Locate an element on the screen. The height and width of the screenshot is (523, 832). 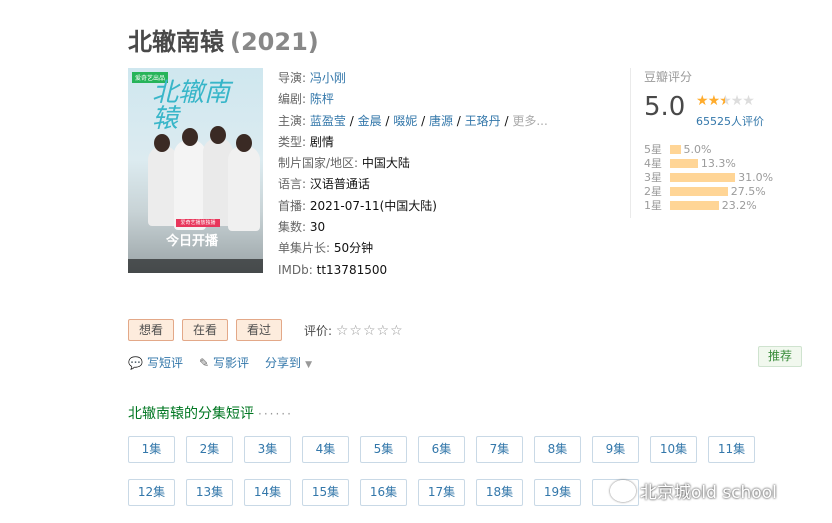
language-value: 汉语普通话 is located at coordinates (339, 184).